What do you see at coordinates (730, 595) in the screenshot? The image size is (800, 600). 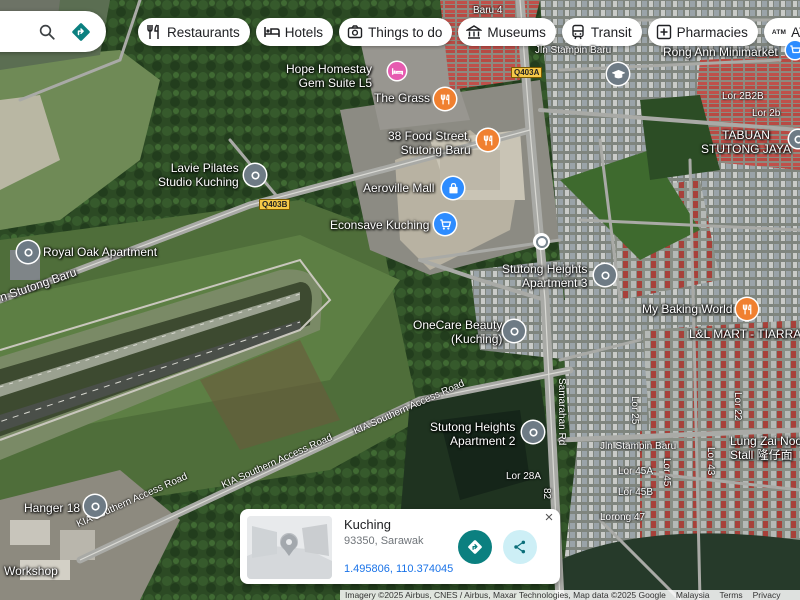 I see `terms-link: Terms` at bounding box center [730, 595].